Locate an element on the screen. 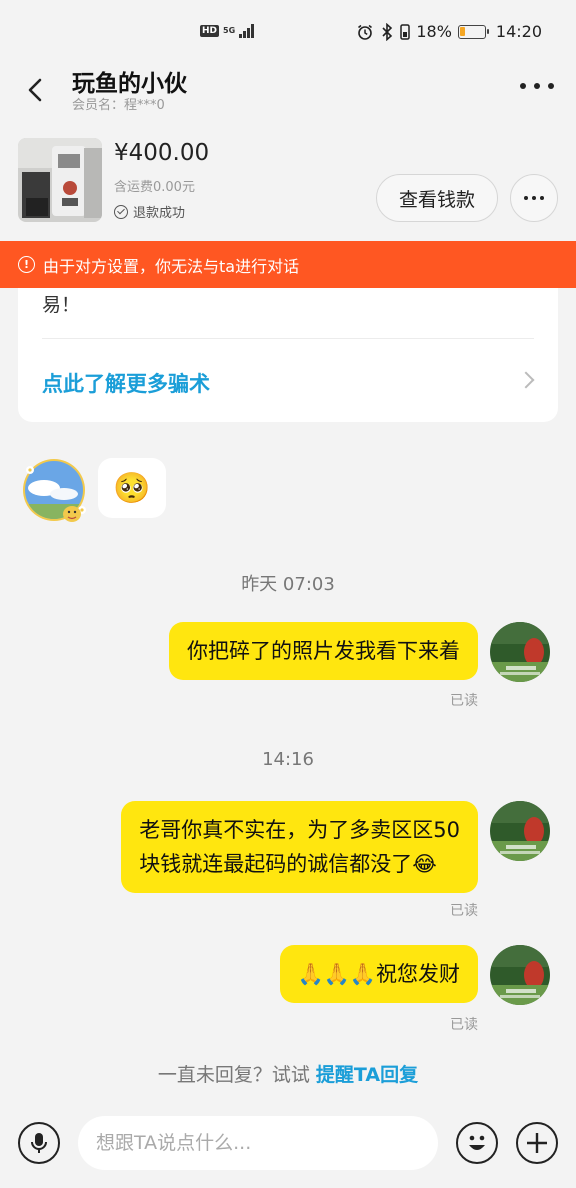 This screenshot has height=1188, width=576. sent-message: 🙏🙏🙏祝您发财 is located at coordinates (378, 974).